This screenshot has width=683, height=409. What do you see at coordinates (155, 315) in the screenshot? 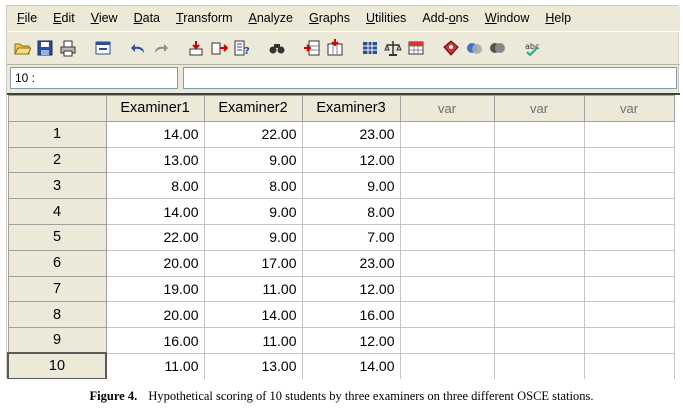
I see `data-cell: 20.00` at bounding box center [155, 315].